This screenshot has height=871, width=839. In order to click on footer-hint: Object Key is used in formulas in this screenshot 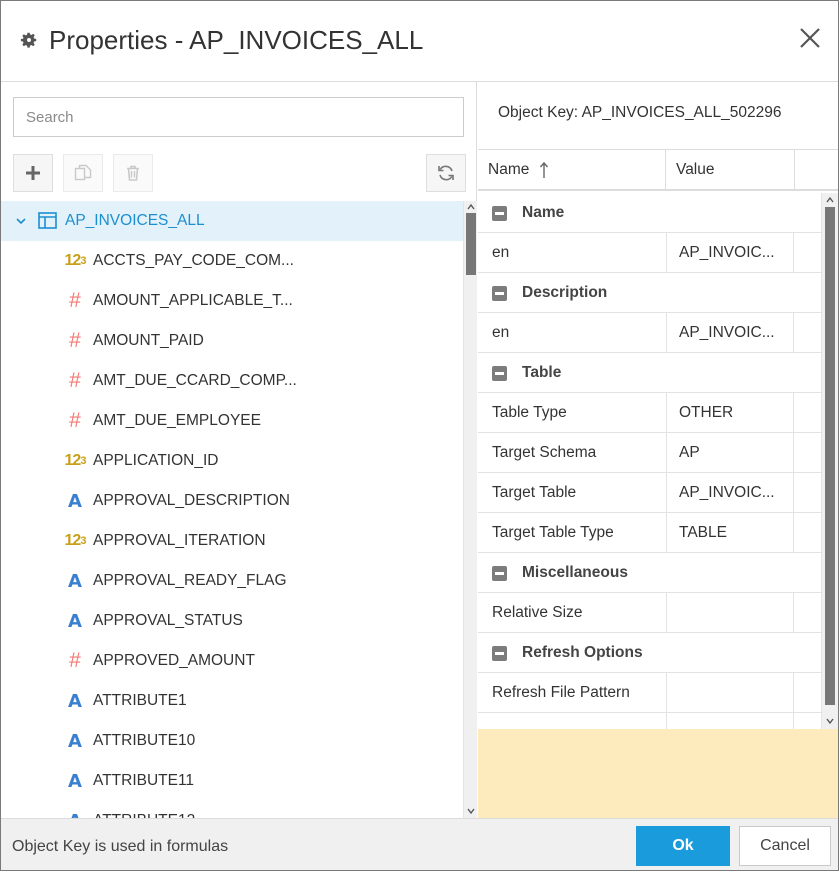, I will do `click(120, 846)`.